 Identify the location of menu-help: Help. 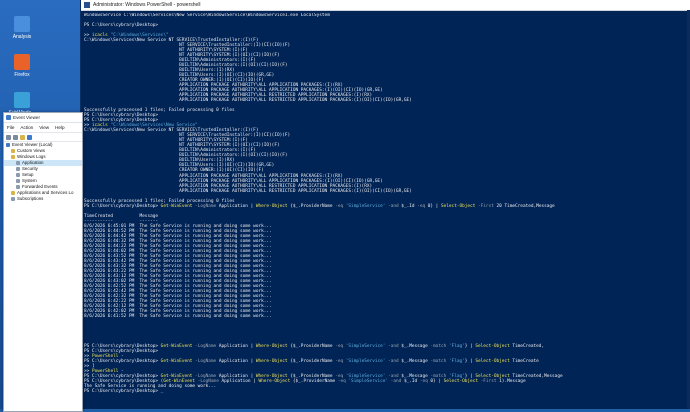
(59, 127).